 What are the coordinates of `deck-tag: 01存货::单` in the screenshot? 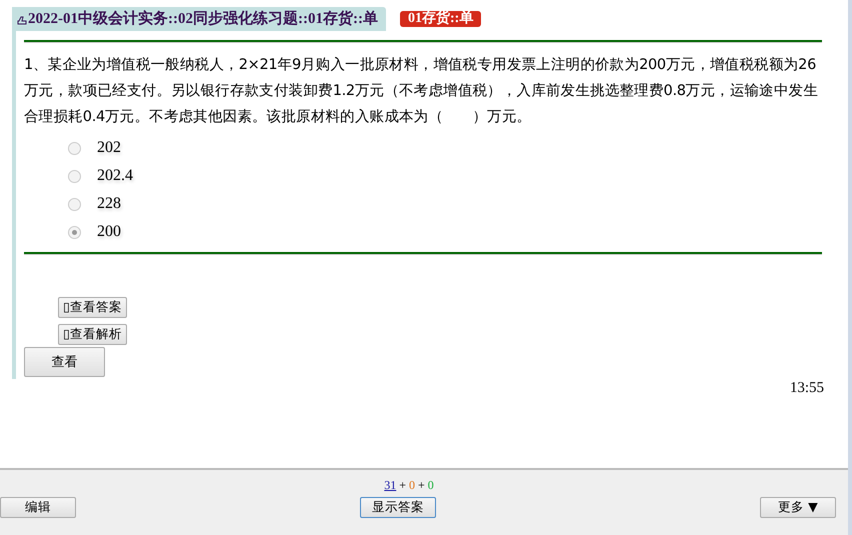 It's located at (441, 19).